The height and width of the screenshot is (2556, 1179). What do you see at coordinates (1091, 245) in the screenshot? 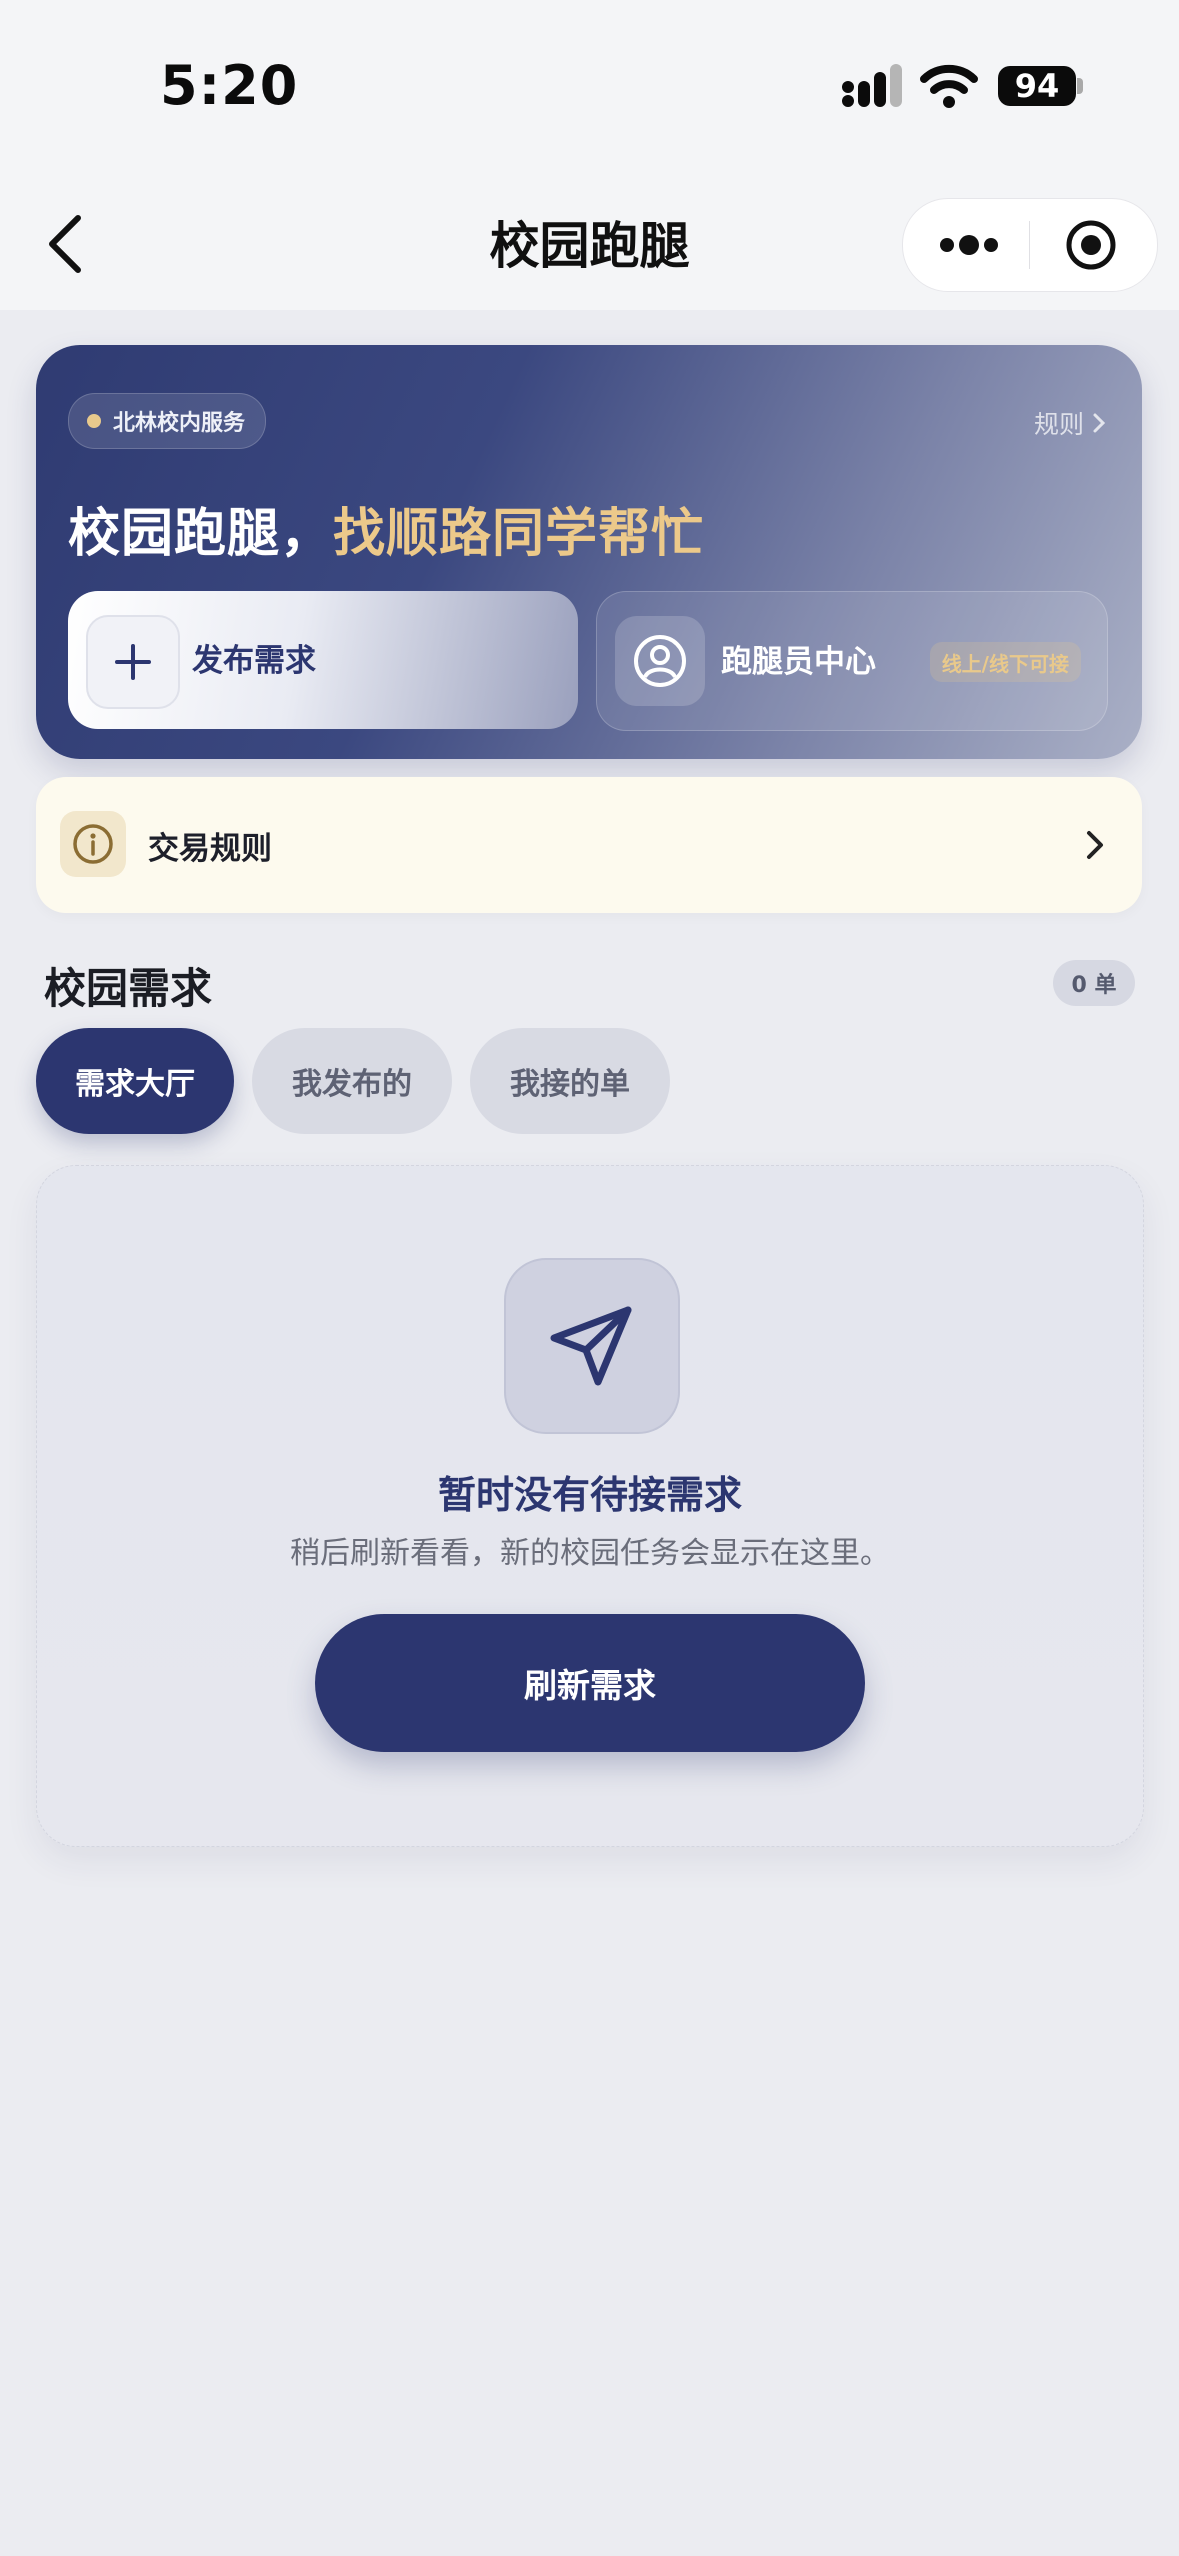
I see `record-icon` at bounding box center [1091, 245].